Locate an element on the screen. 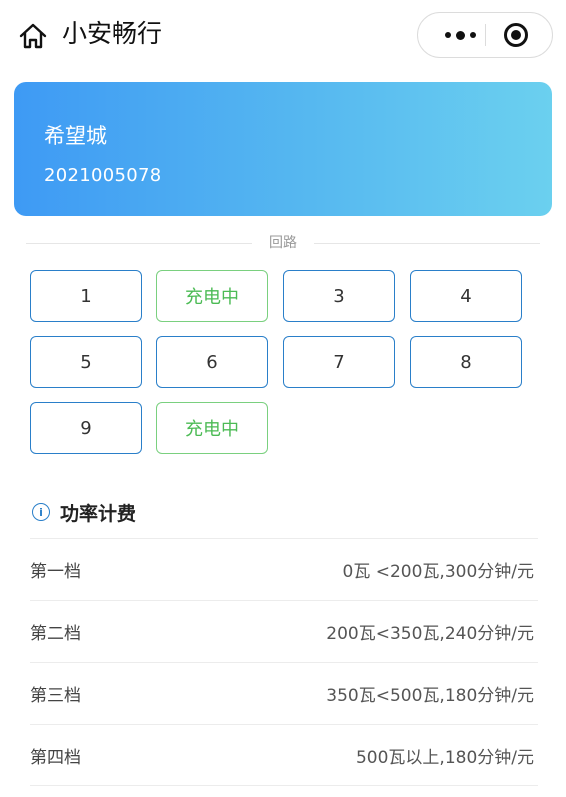 Image resolution: width=566 pixels, height=797 pixels. pricing-title: 功率计费 is located at coordinates (98, 513).